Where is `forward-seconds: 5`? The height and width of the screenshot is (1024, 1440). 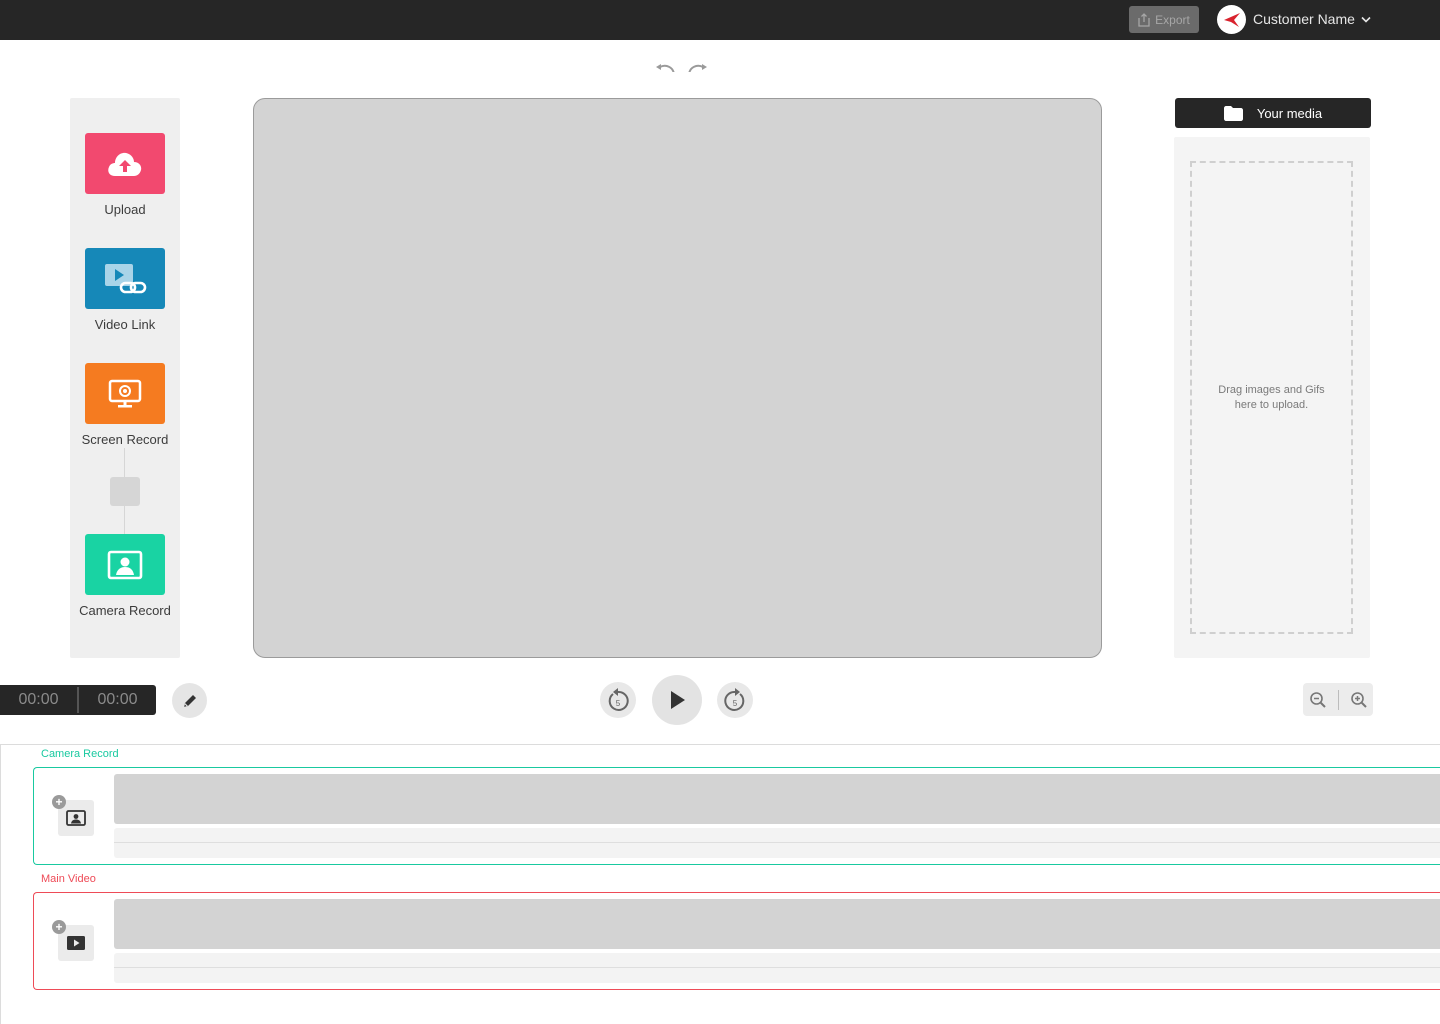 forward-seconds: 5 is located at coordinates (735, 703).